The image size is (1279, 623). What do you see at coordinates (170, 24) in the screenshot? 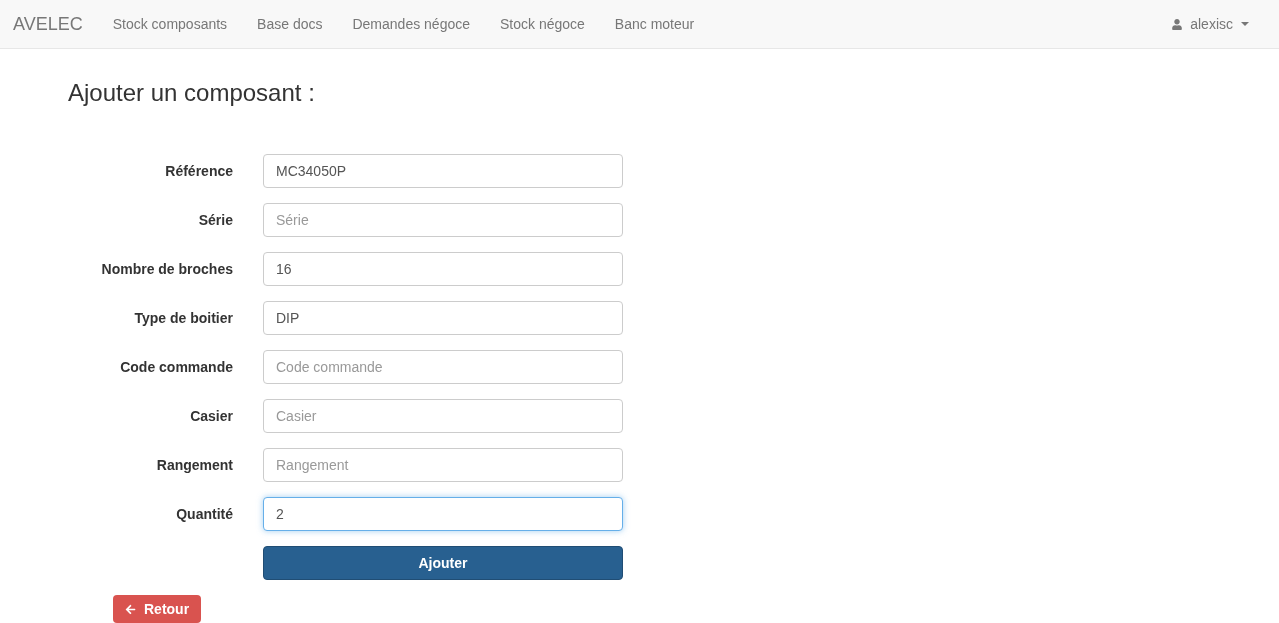
I see `nav-link: Stock composants` at bounding box center [170, 24].